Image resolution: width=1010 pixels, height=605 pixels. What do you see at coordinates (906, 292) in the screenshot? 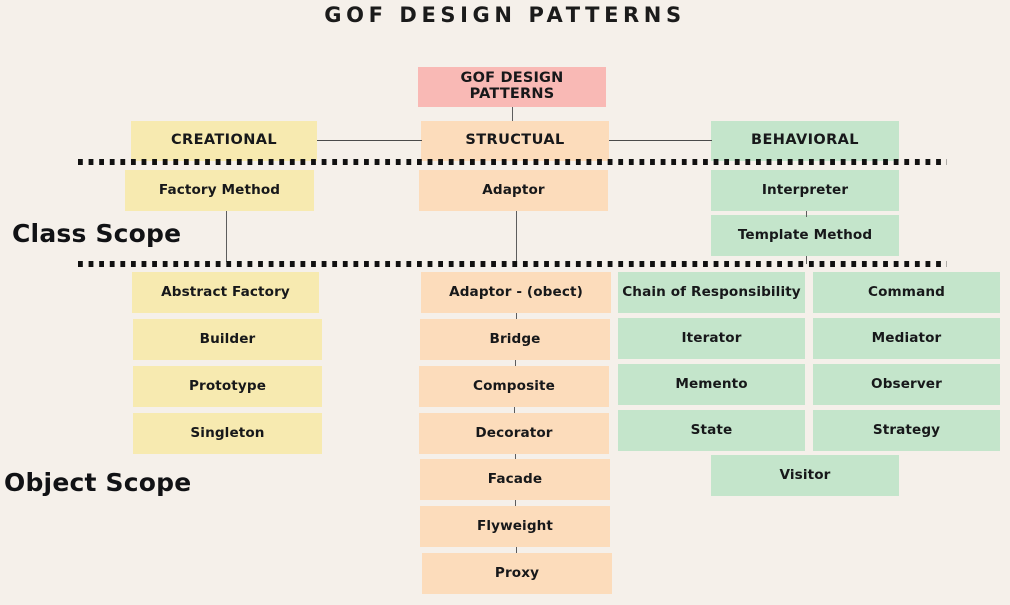
I see `node-command: Command` at bounding box center [906, 292].